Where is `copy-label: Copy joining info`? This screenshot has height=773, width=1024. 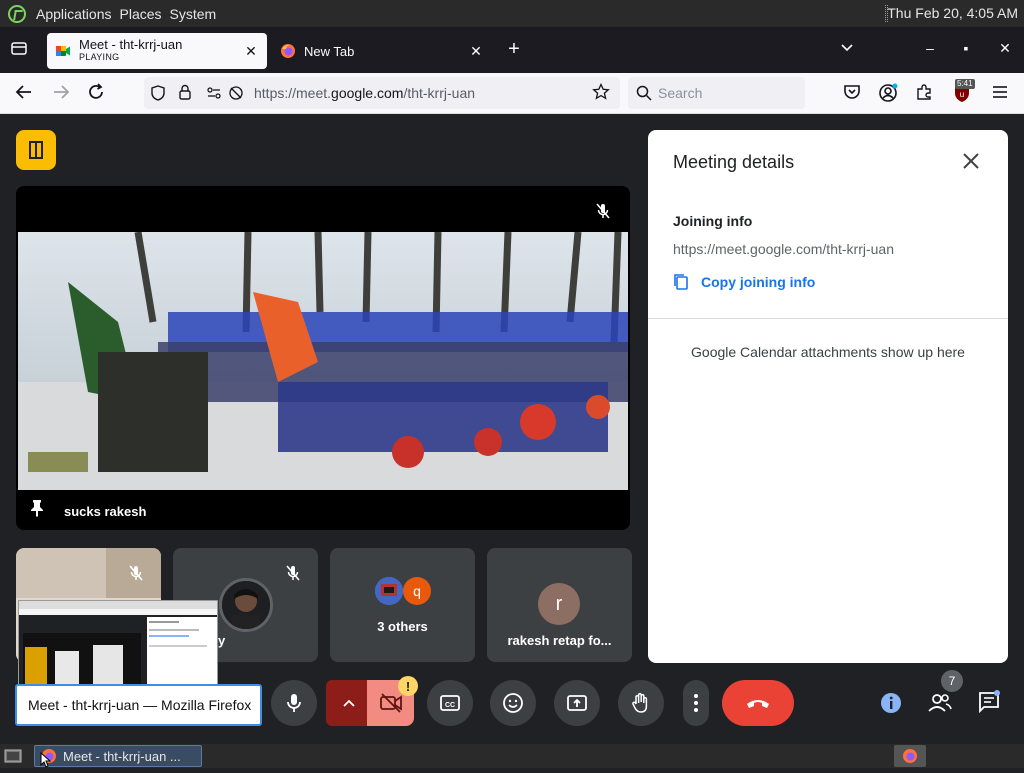 copy-label: Copy joining info is located at coordinates (758, 282).